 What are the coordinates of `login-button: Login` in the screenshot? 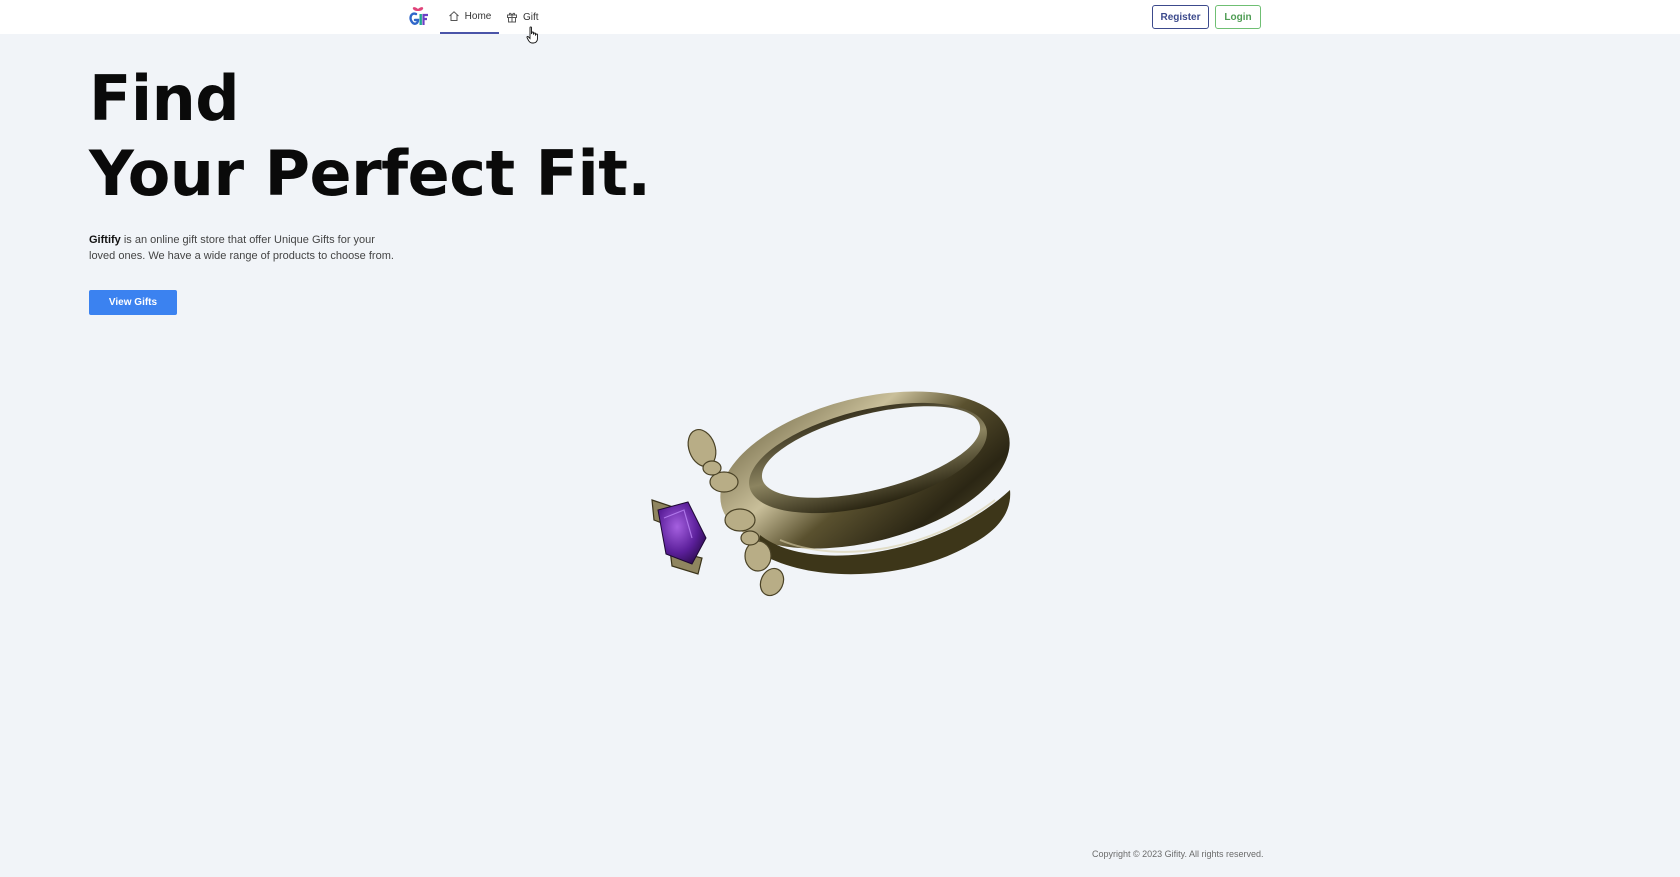 It's located at (1238, 17).